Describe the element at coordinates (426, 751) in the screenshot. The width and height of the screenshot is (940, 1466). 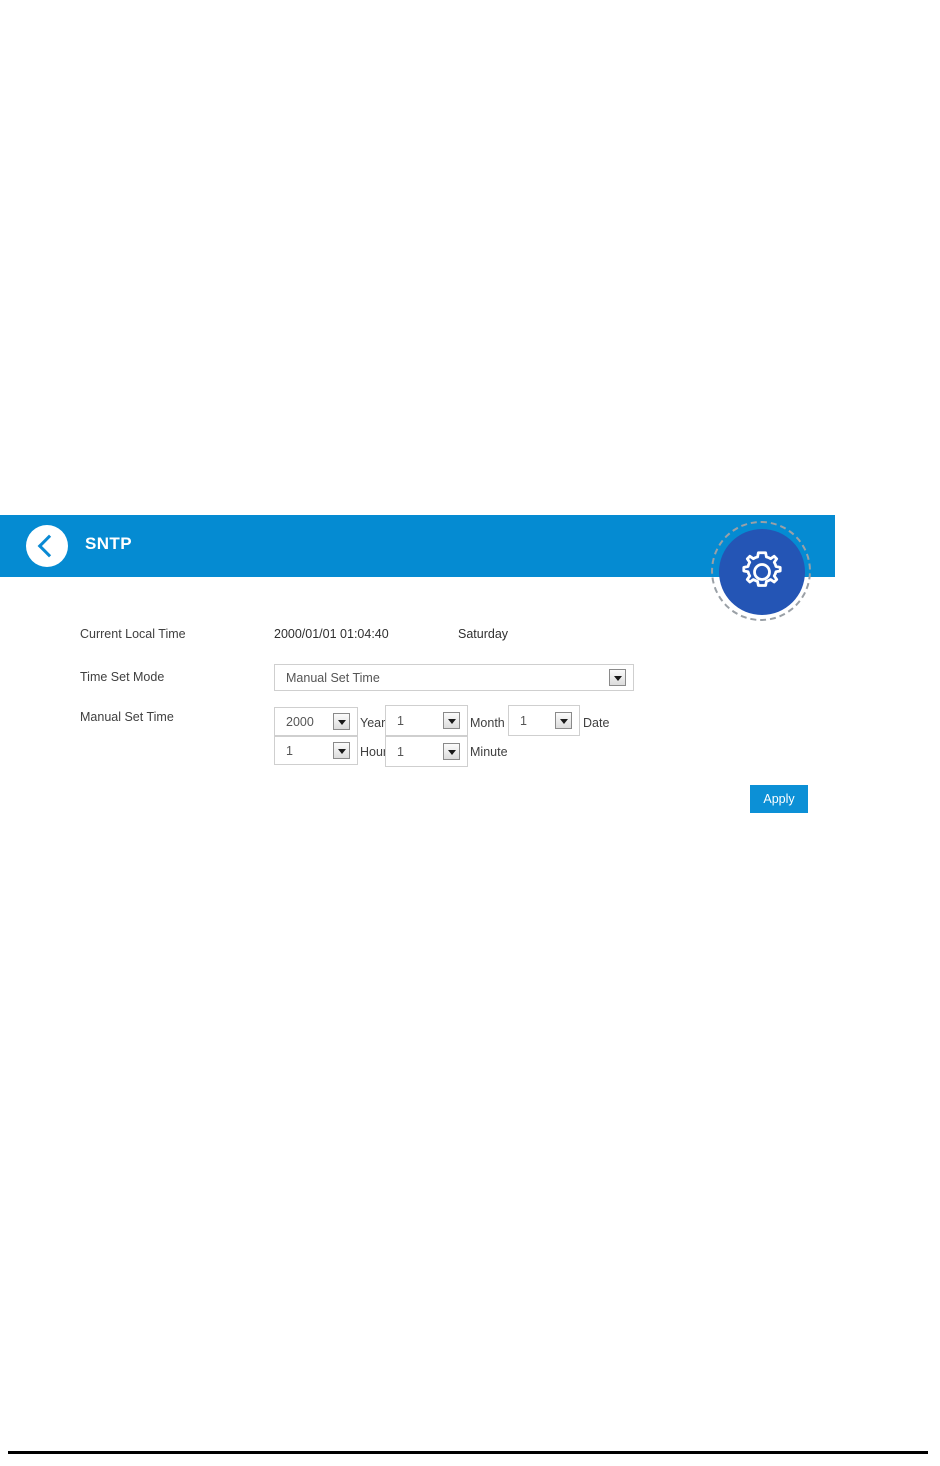
I see `manual-minute-select: 1` at that location.